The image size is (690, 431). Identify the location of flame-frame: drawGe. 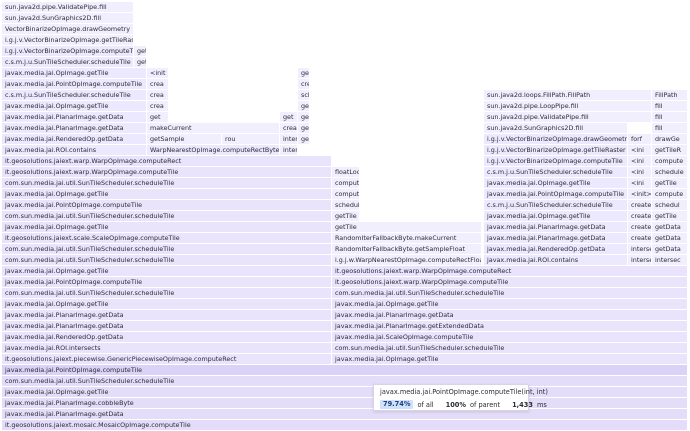
(670, 139).